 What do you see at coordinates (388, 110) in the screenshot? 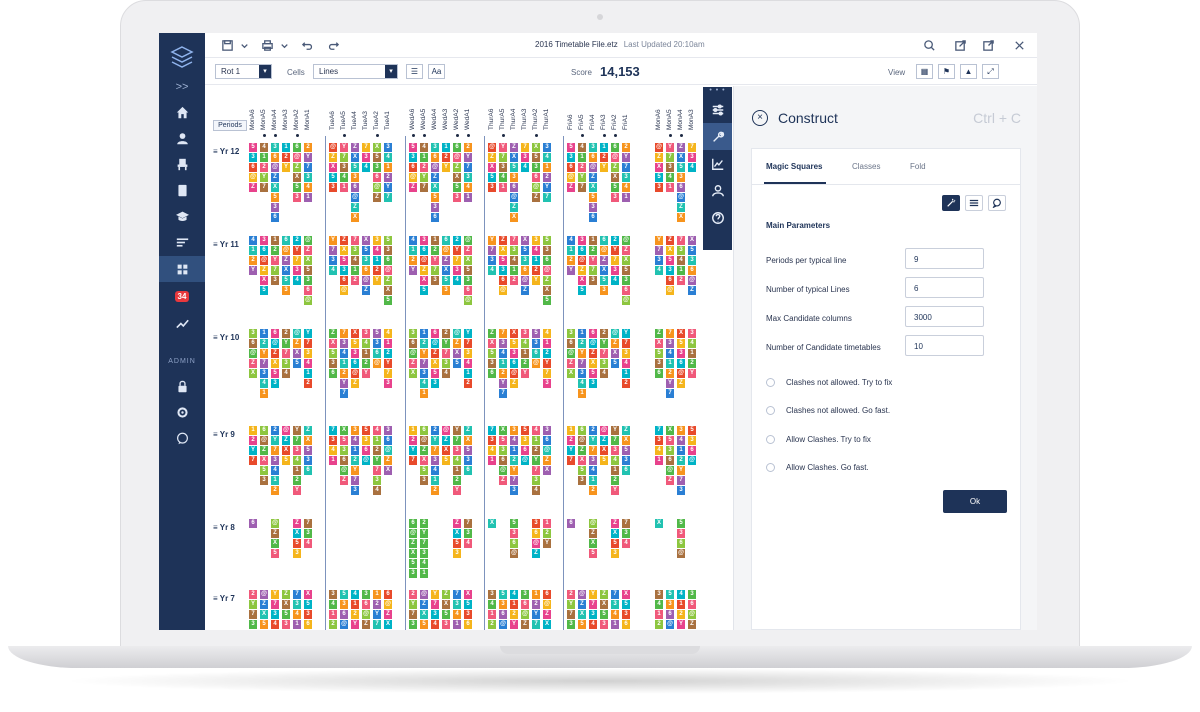
I see `column-header: TueA1` at bounding box center [388, 110].